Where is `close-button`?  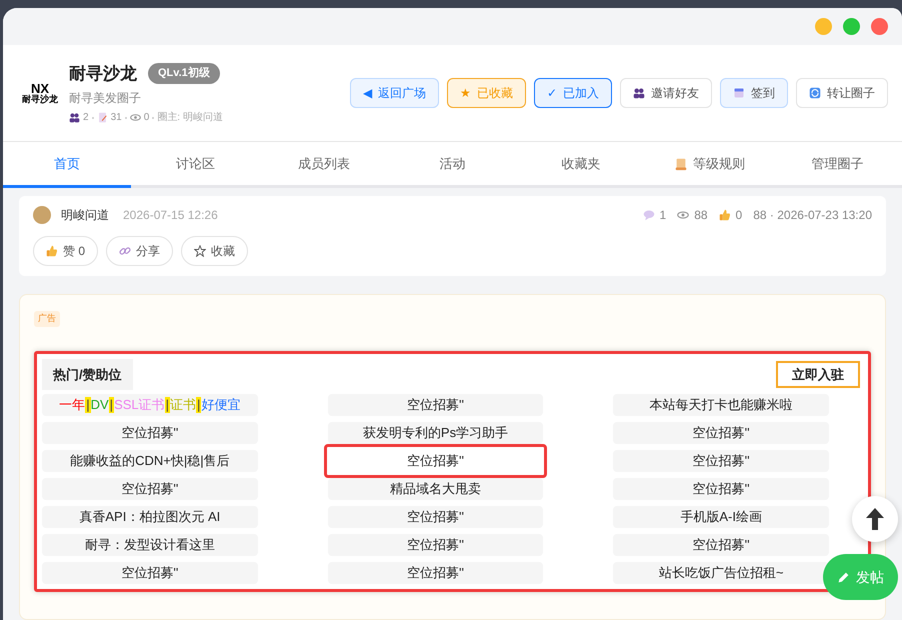 close-button is located at coordinates (879, 26).